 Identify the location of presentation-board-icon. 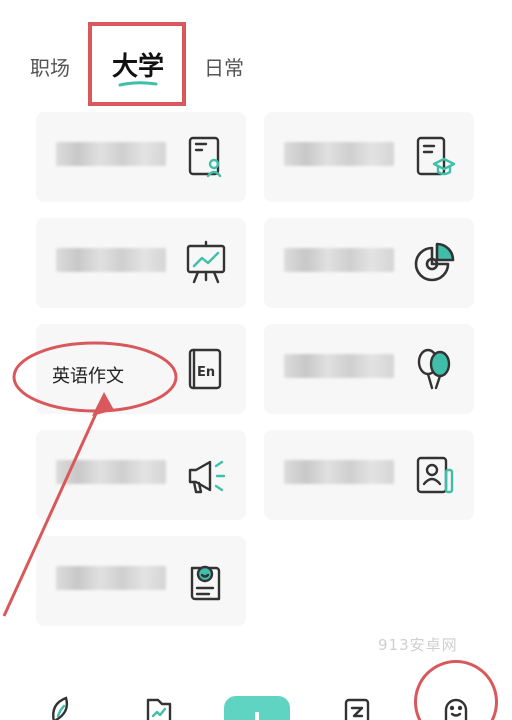
(206, 263).